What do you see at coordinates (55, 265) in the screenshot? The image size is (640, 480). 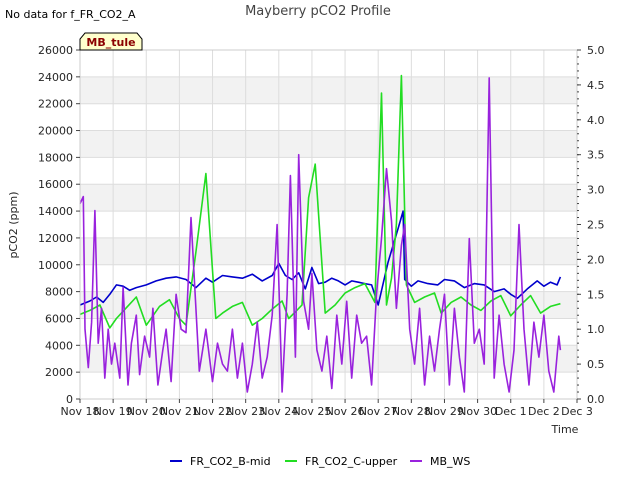 I see `left-axis-tick-label: 10000` at bounding box center [55, 265].